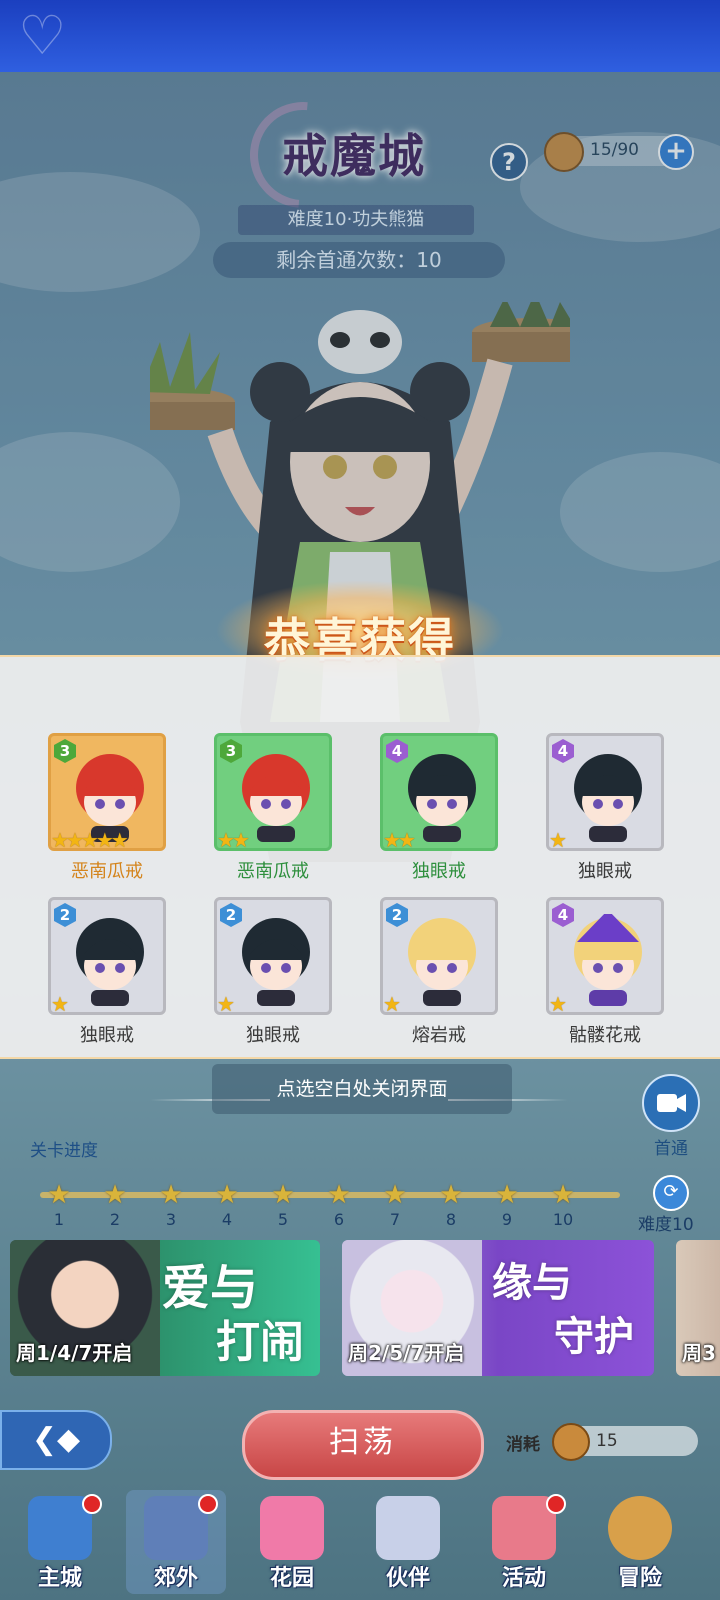 The width and height of the screenshot is (720, 1600). What do you see at coordinates (363, 1445) in the screenshot?
I see `sweep-button: 扫荡` at bounding box center [363, 1445].